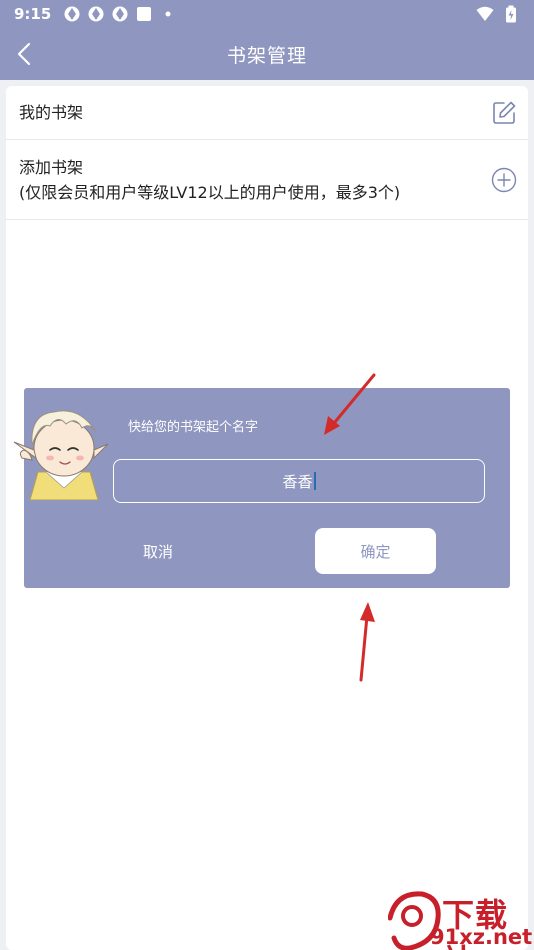 Image resolution: width=534 pixels, height=950 pixels. I want to click on back-button, so click(24, 54).